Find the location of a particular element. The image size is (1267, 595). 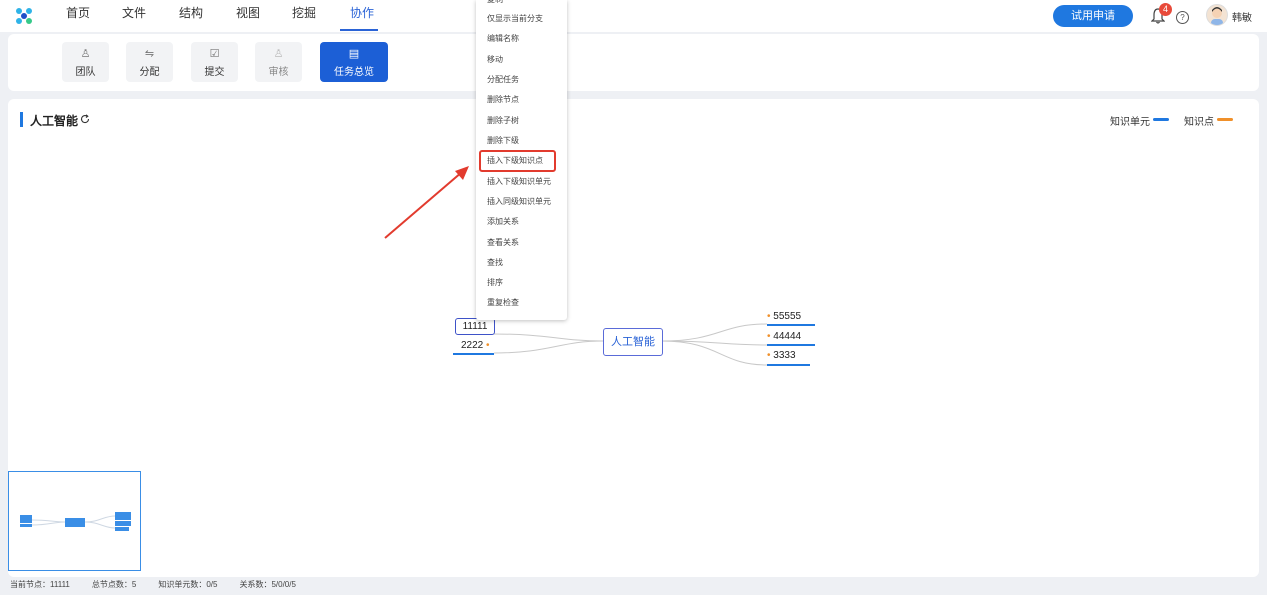

left-node-2222-underline is located at coordinates (473, 354).